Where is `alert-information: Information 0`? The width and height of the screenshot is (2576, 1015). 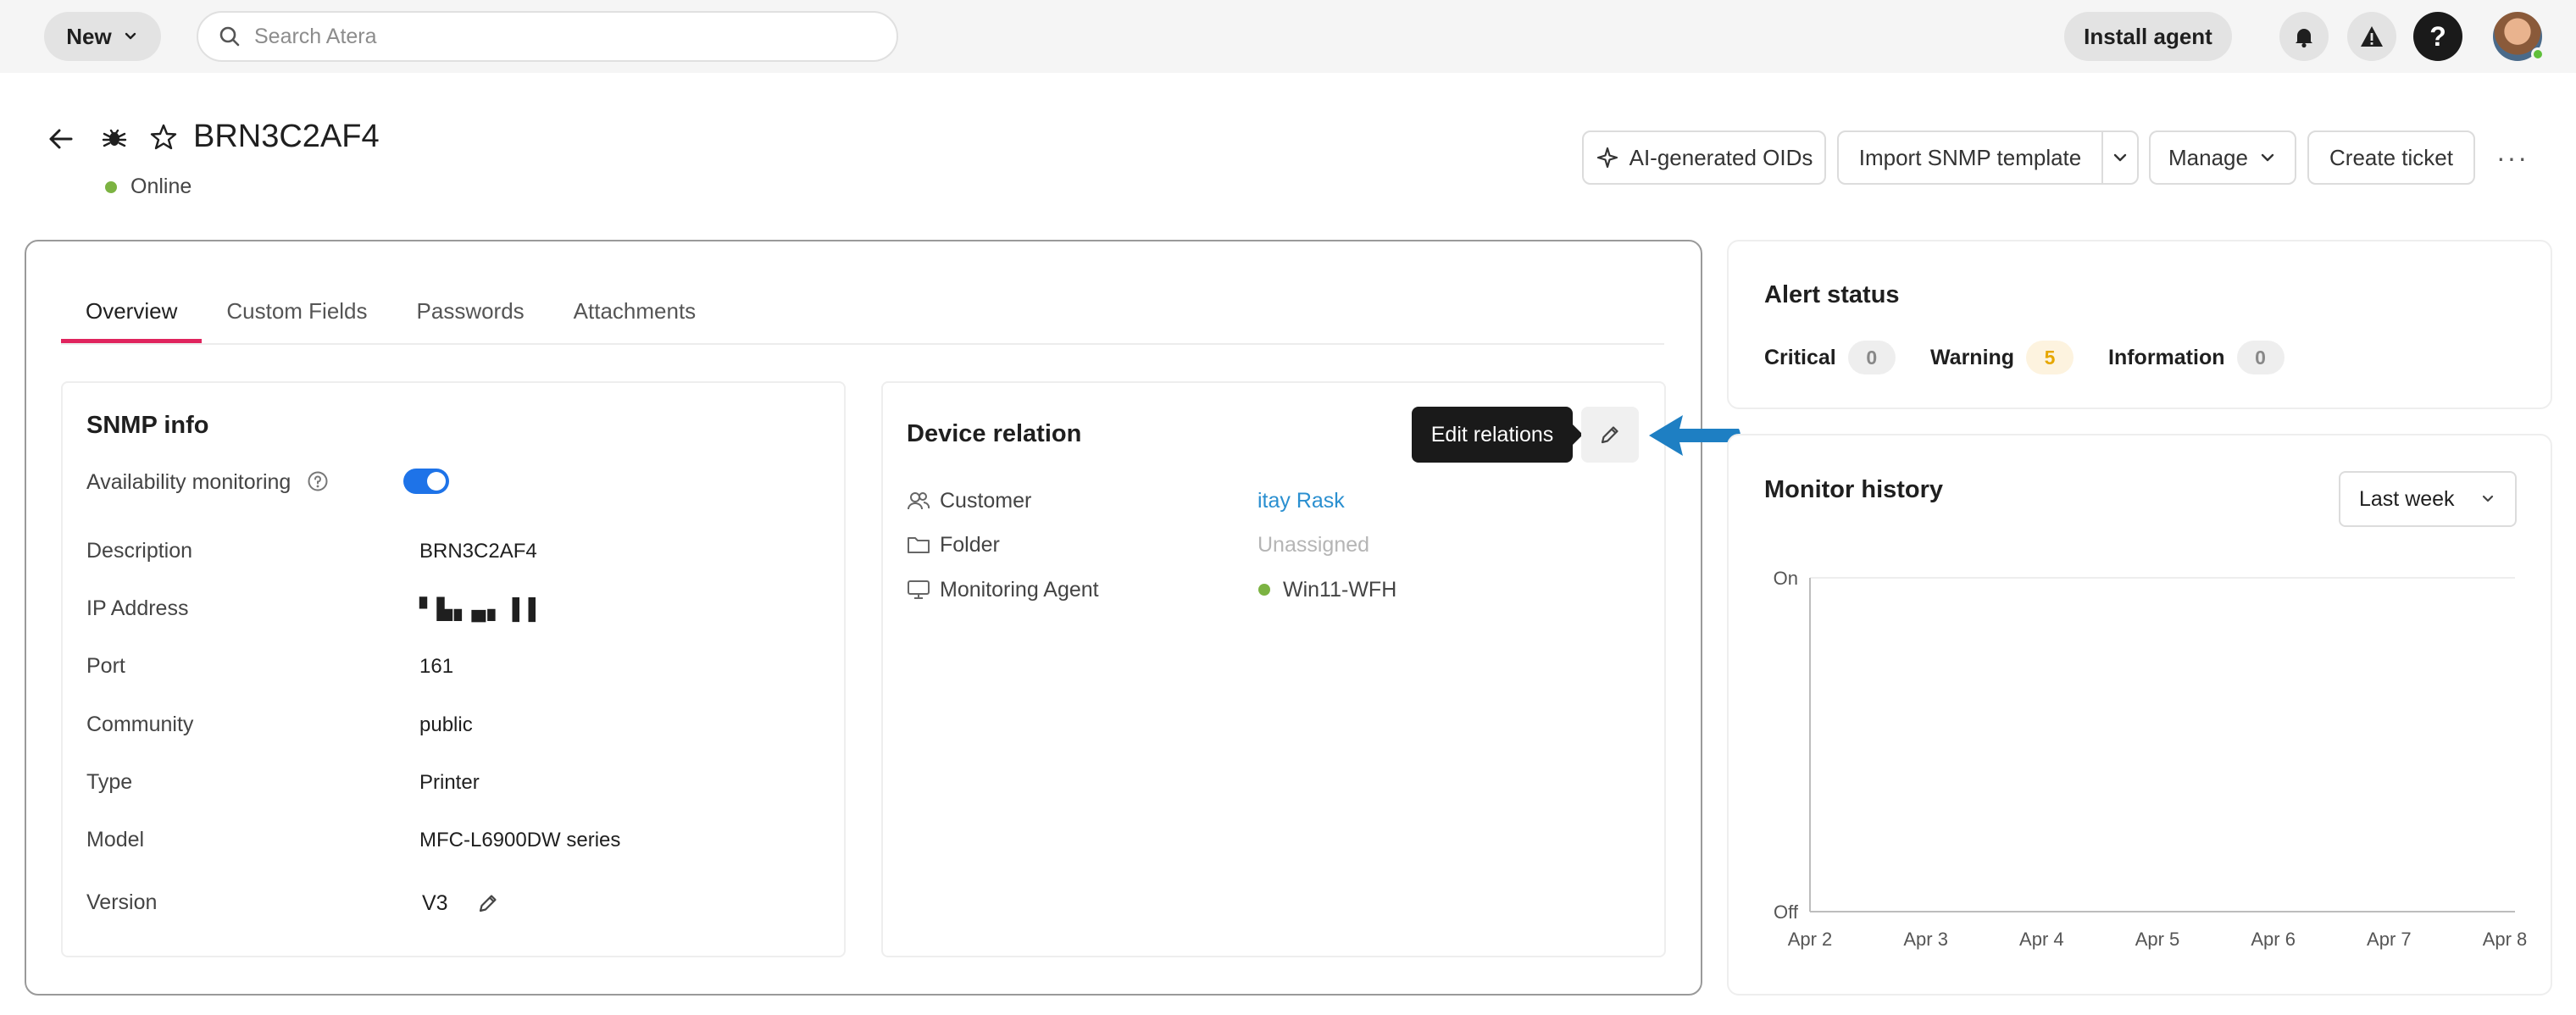
alert-information: Information 0 is located at coordinates (2196, 358).